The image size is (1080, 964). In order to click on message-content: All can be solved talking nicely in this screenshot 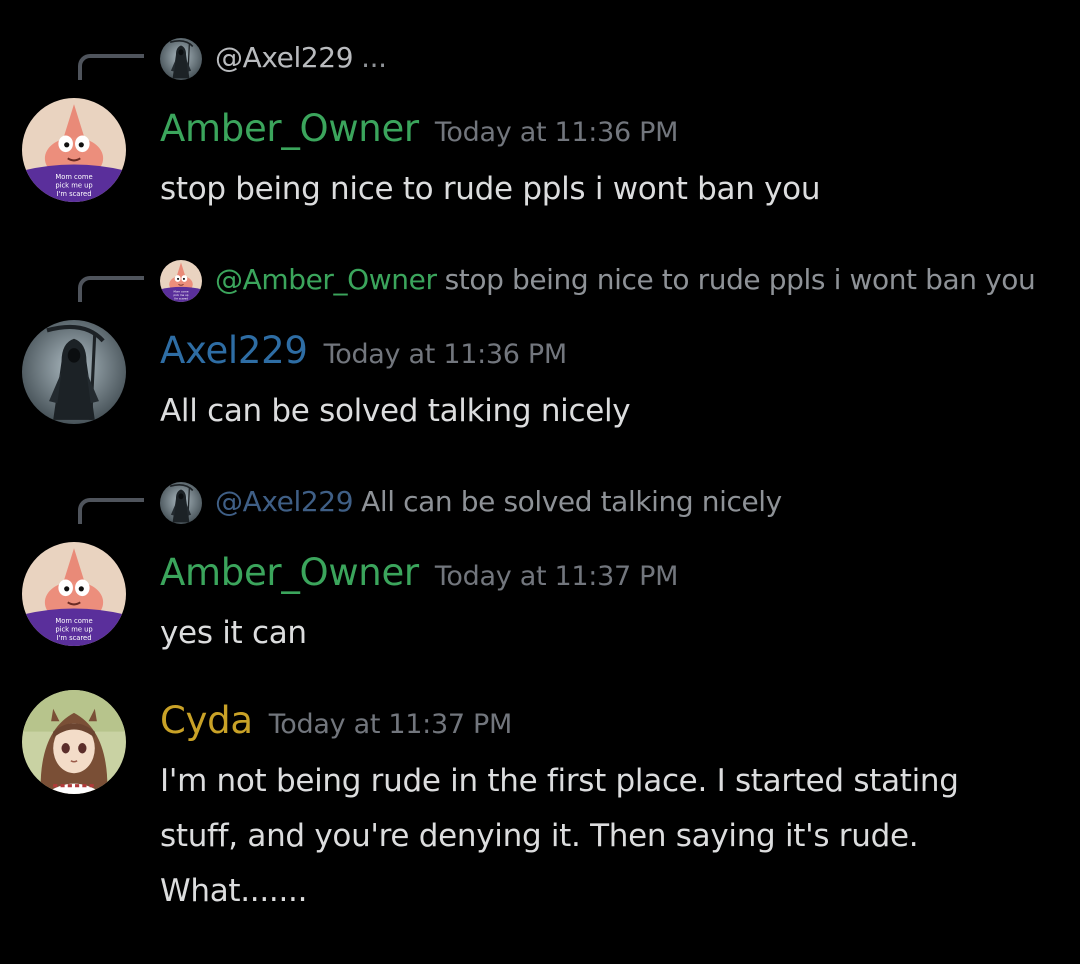, I will do `click(395, 411)`.